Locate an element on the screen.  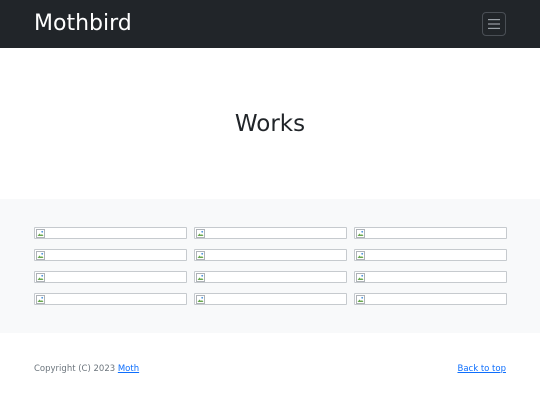
back-to-top-link: Back to top is located at coordinates (481, 369).